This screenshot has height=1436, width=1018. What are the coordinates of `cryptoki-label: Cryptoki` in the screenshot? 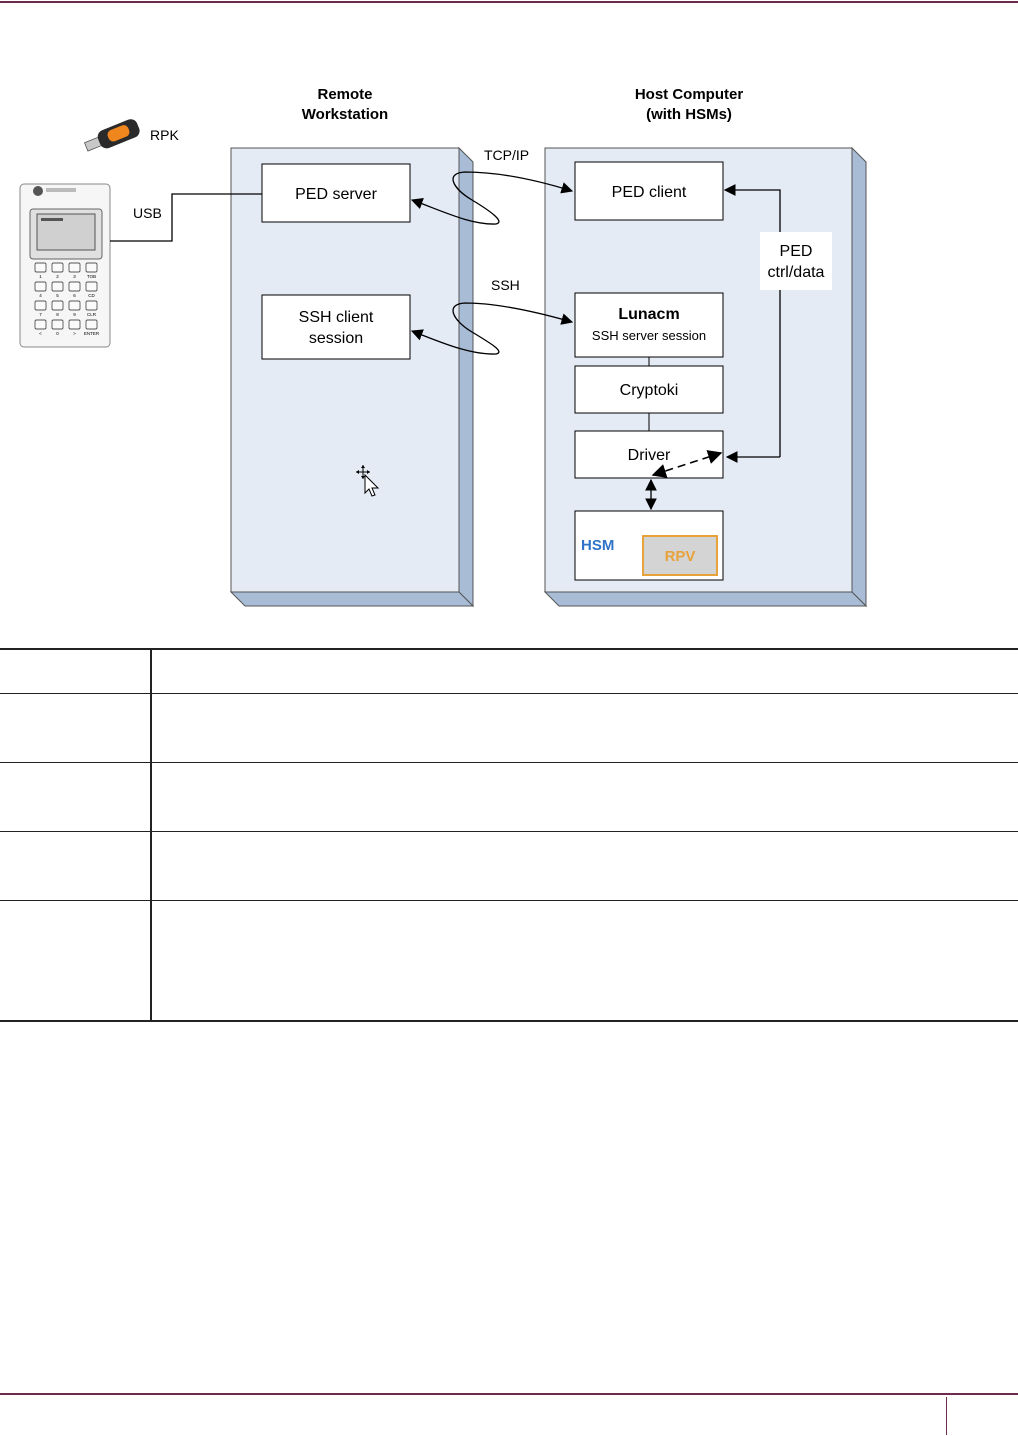 It's located at (649, 390).